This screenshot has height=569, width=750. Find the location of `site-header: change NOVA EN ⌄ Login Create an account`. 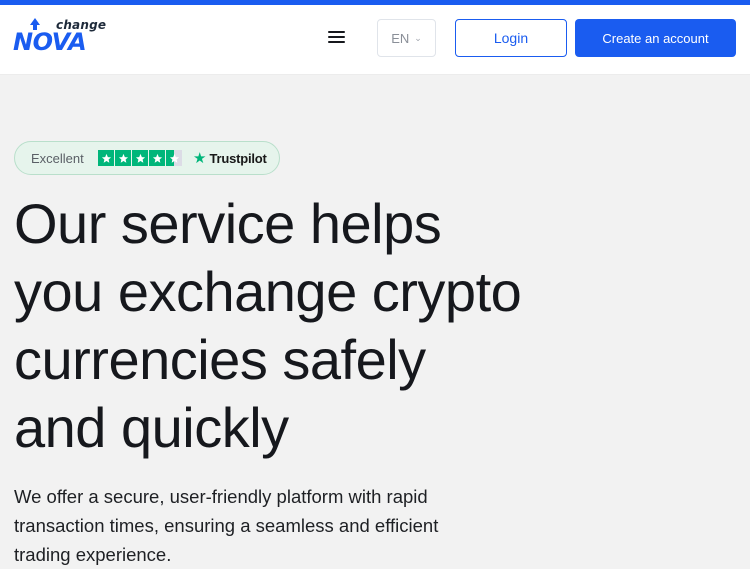

site-header: change NOVA EN ⌄ Login Create an account is located at coordinates (375, 40).